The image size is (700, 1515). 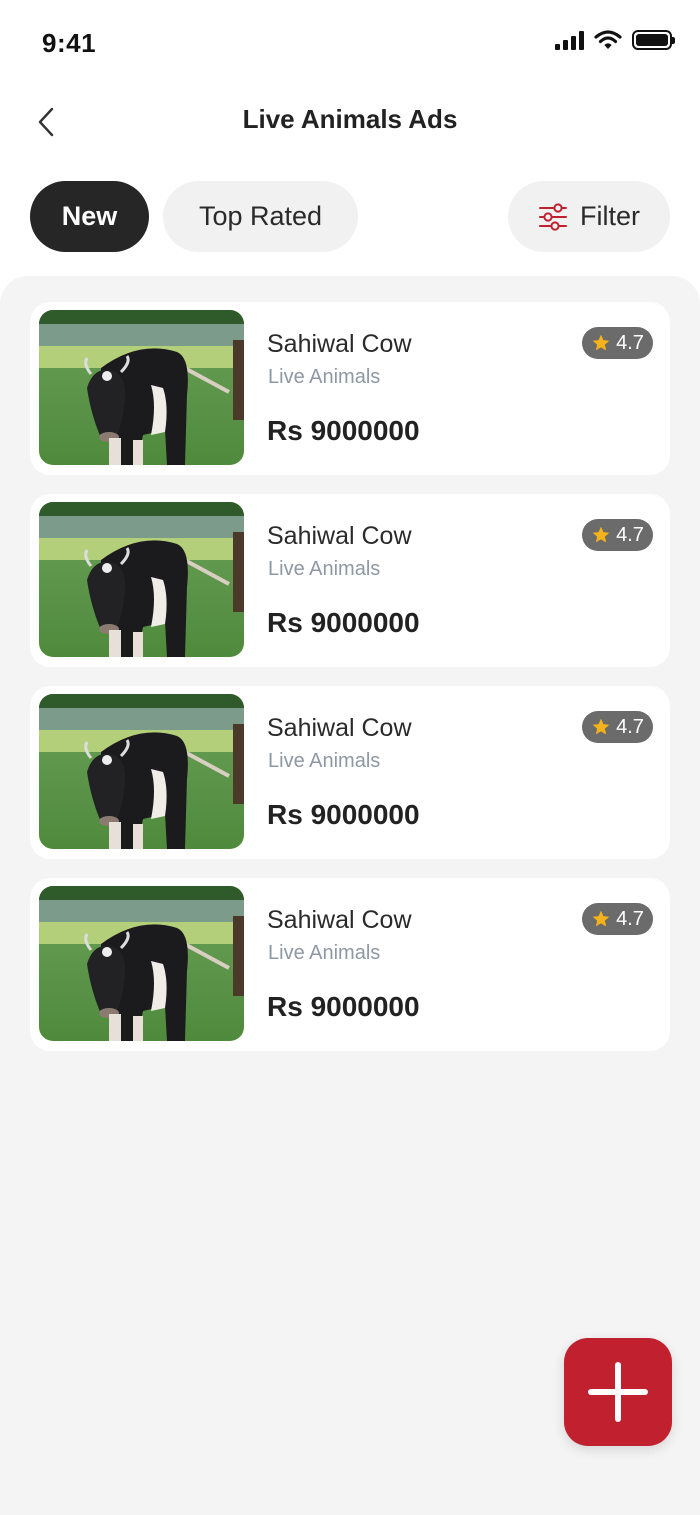 What do you see at coordinates (350, 44) in the screenshot?
I see `status-bar: 9:41` at bounding box center [350, 44].